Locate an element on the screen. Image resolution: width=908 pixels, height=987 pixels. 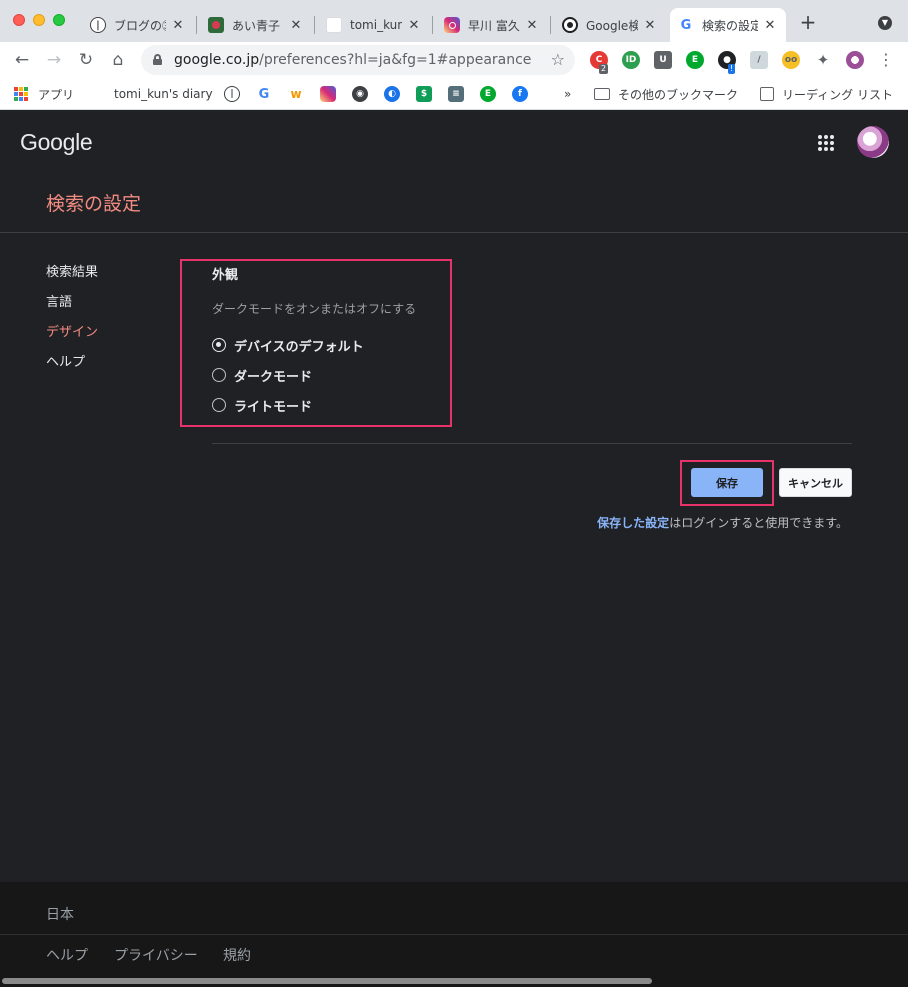
profile-avatar-icon is located at coordinates (855, 60).